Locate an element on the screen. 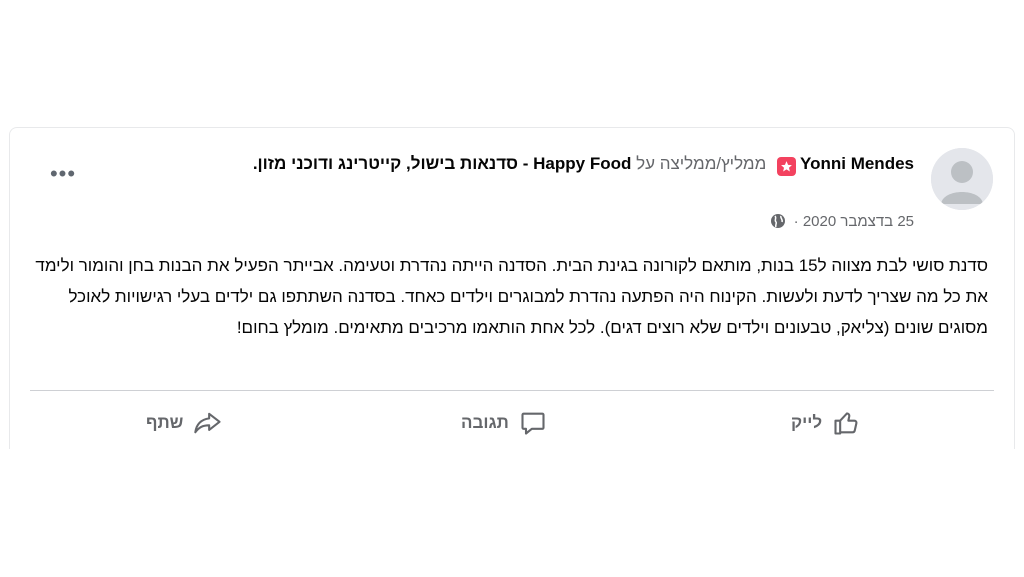 Image resolution: width=1024 pixels, height=577 pixels. author-avatar is located at coordinates (962, 179).